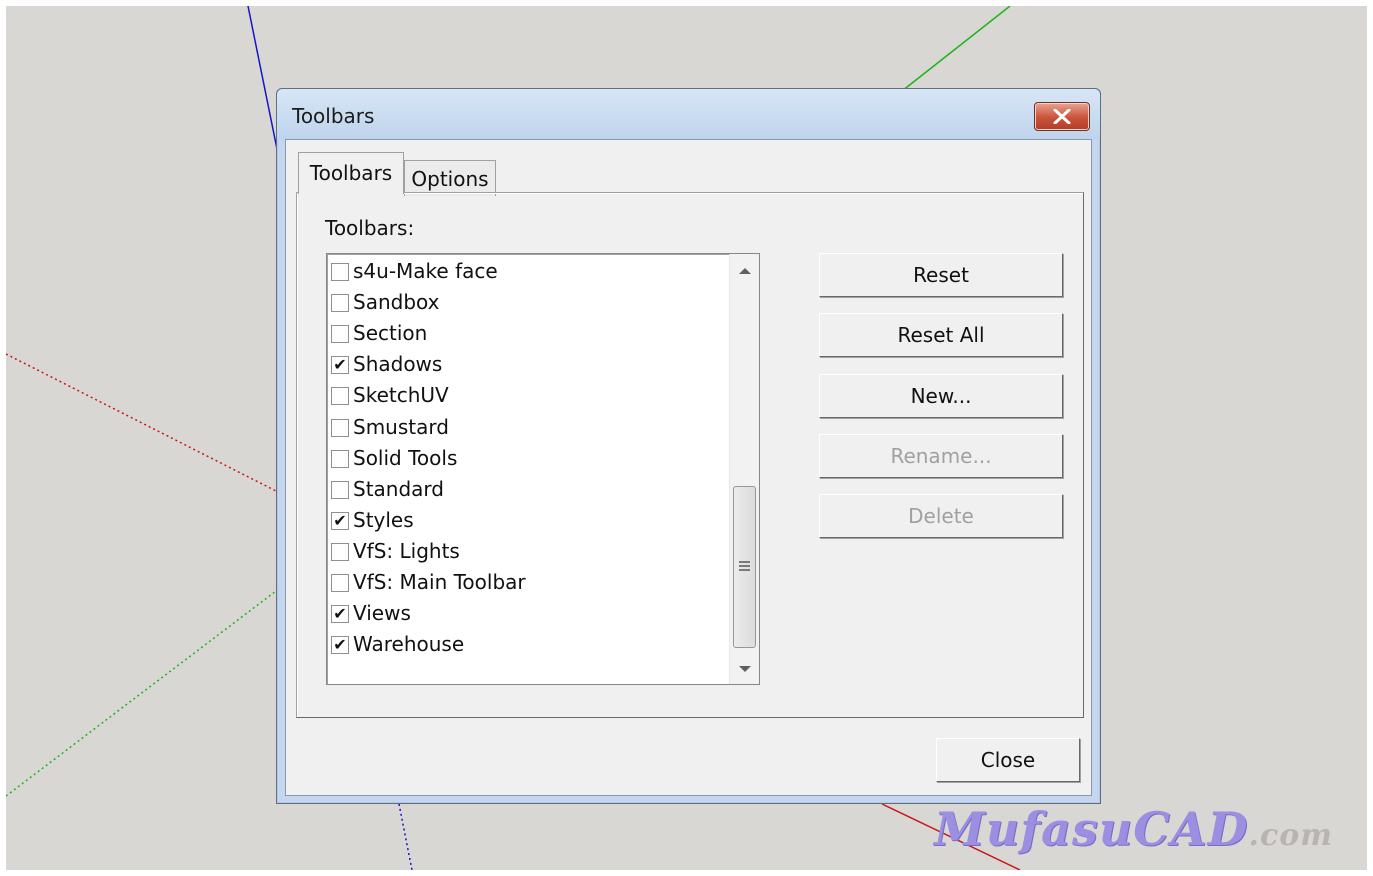  Describe the element at coordinates (744, 469) in the screenshot. I see `vertical-scrollbar` at that location.